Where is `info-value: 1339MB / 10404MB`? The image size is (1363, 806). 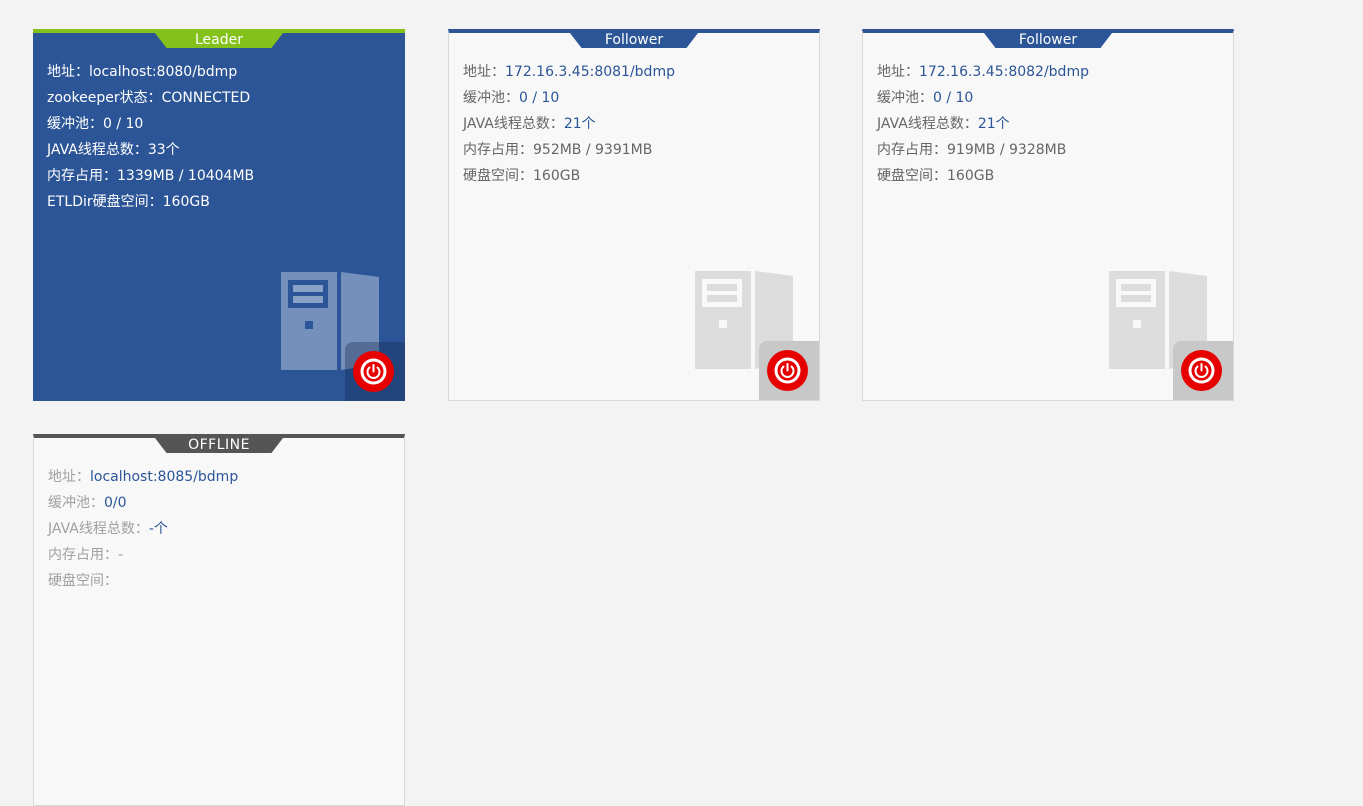
info-value: 1339MB / 10404MB is located at coordinates (186, 176).